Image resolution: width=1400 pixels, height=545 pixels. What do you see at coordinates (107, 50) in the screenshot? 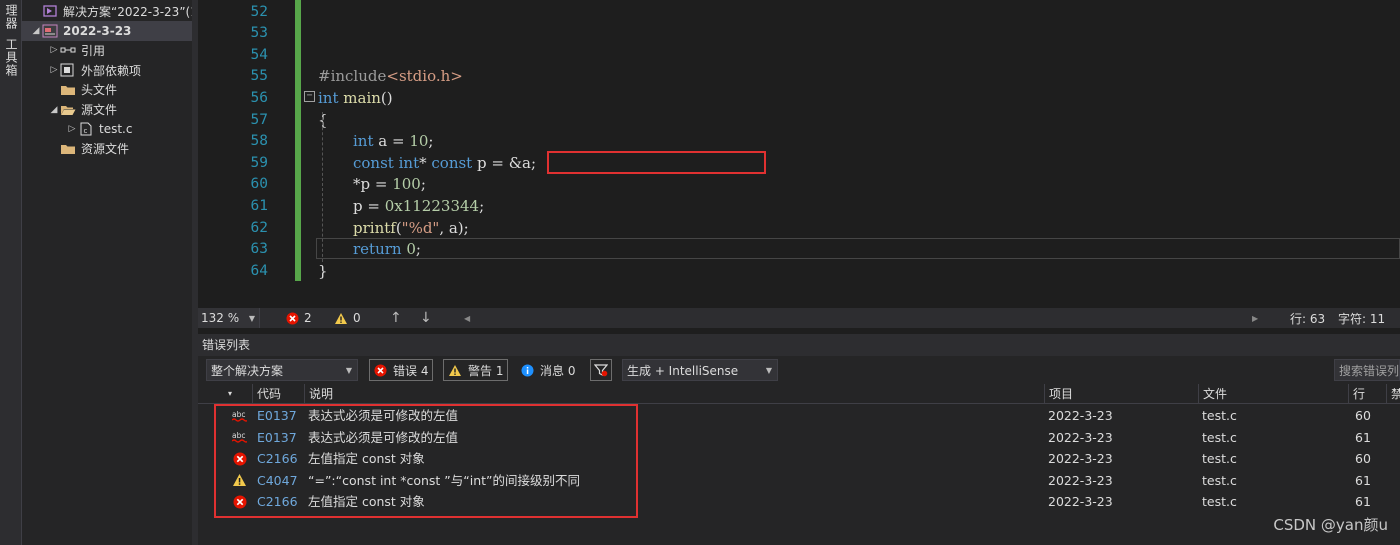
I see `tree-item: ▷ 引用` at bounding box center [107, 50].